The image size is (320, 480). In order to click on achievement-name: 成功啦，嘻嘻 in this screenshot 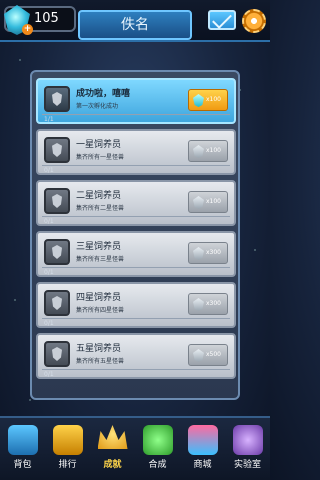, I will do `click(103, 94)`.